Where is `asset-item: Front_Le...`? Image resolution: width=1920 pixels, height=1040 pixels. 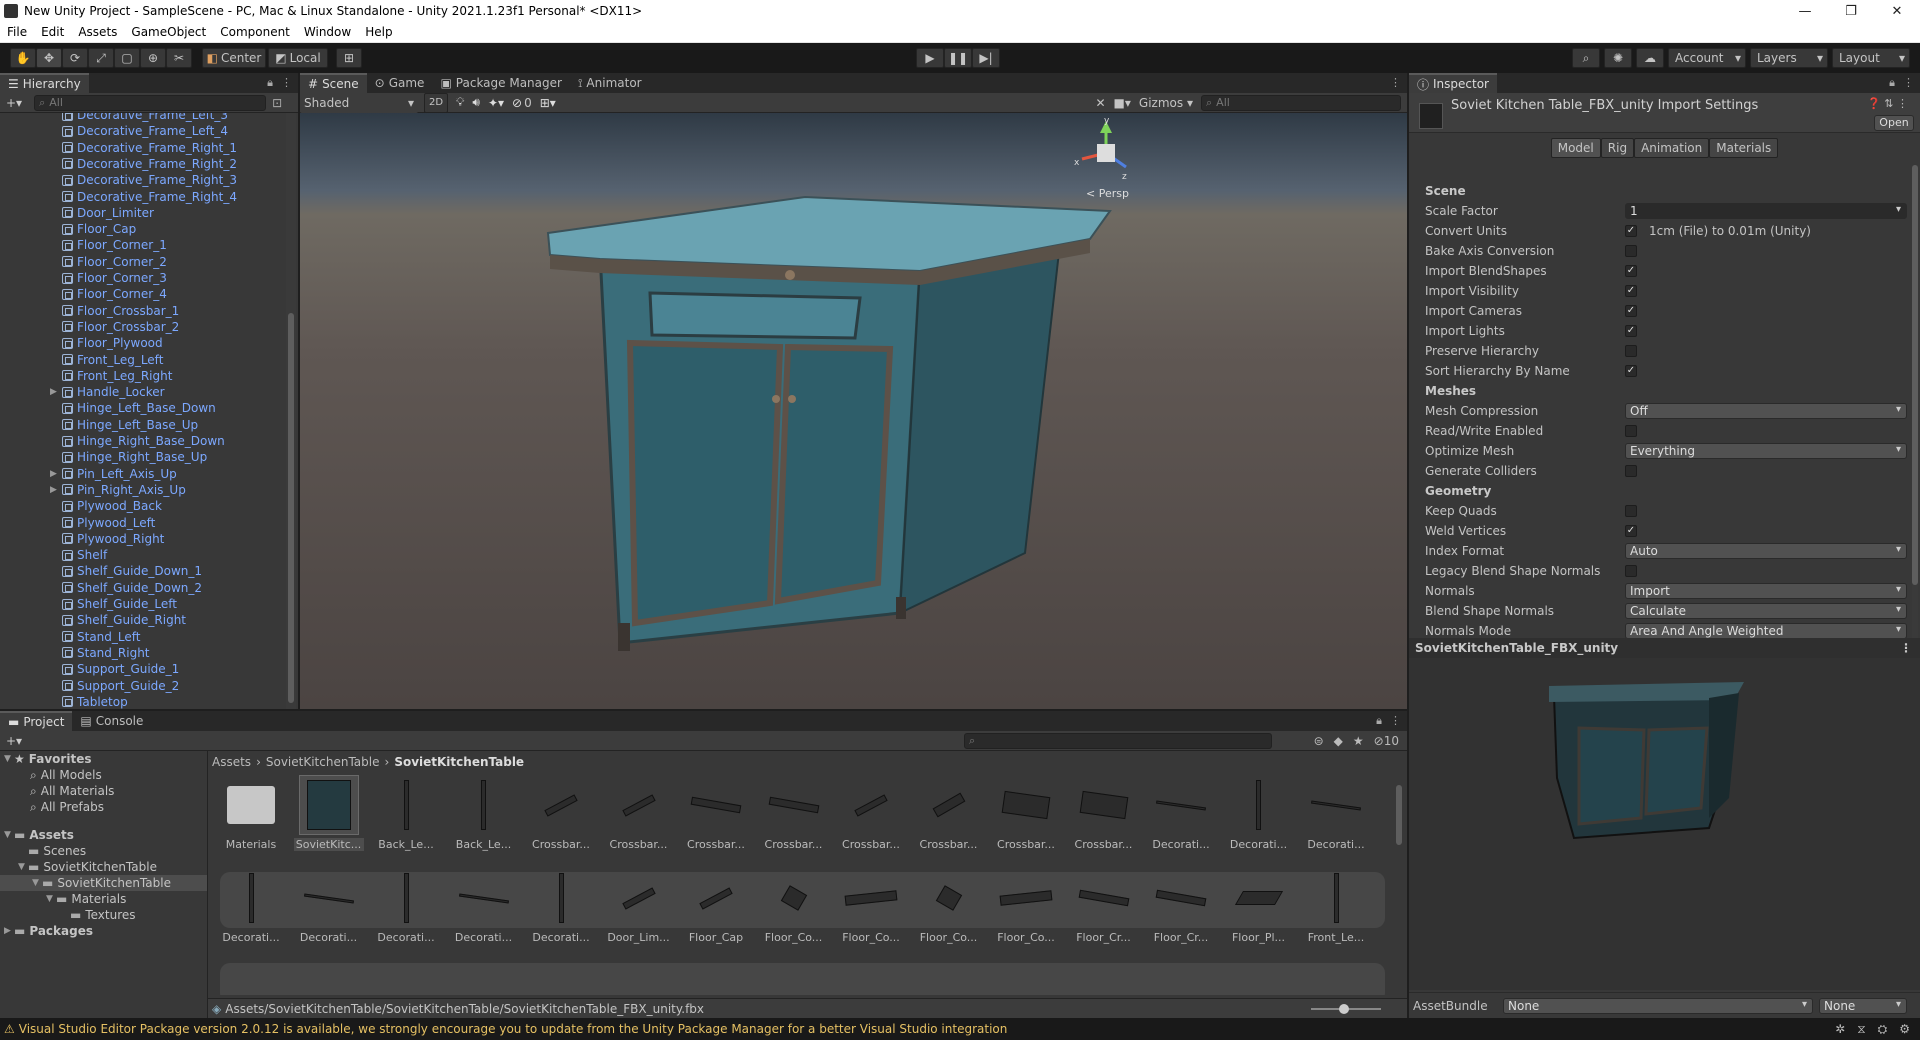 asset-item: Front_Le... is located at coordinates (1336, 906).